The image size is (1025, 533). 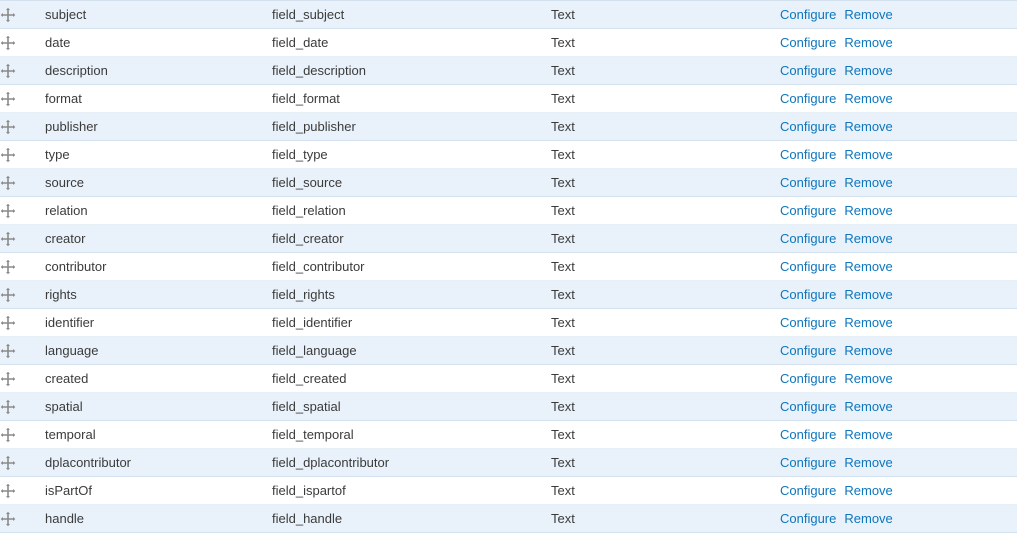 I want to click on field-label: language, so click(x=72, y=350).